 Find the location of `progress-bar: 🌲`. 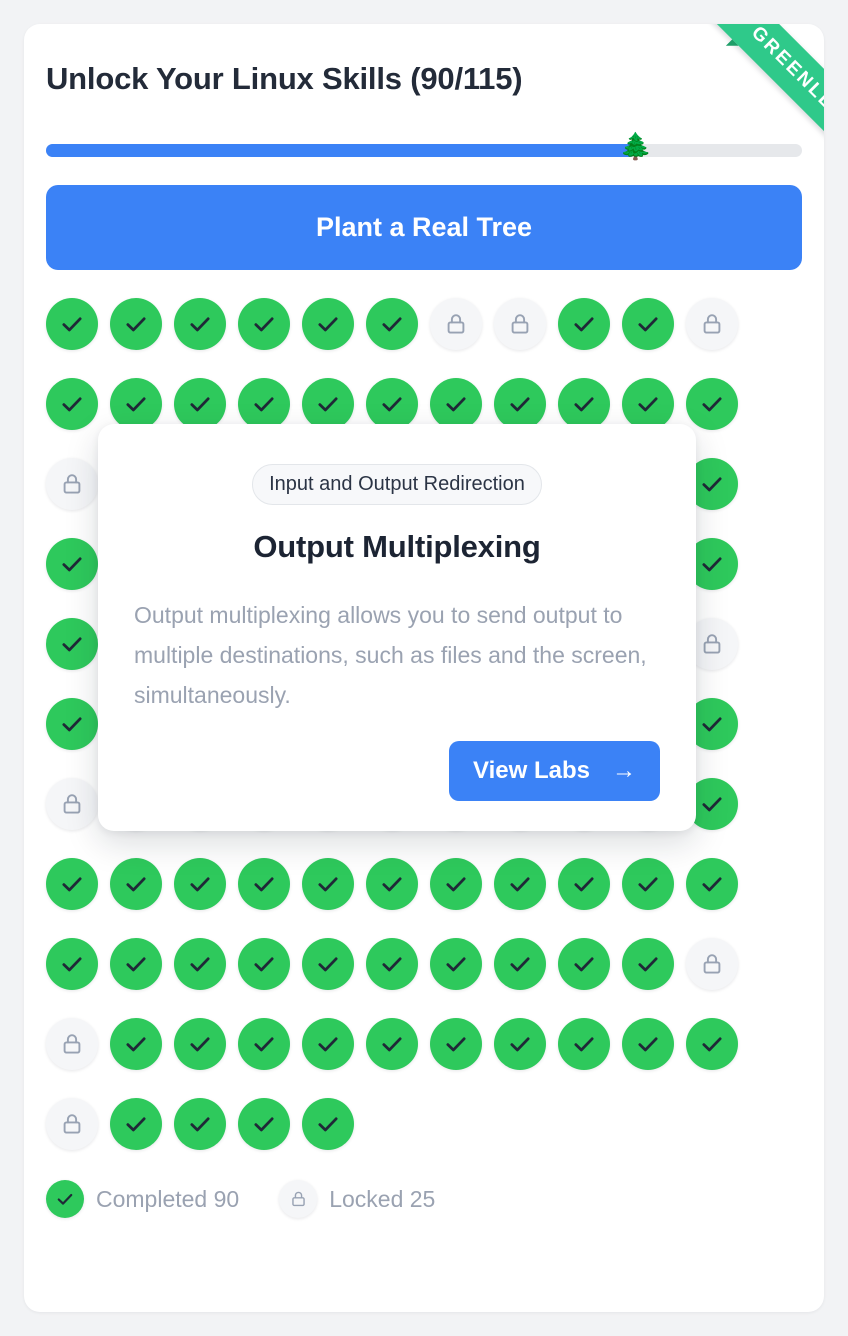

progress-bar: 🌲 is located at coordinates (424, 147).